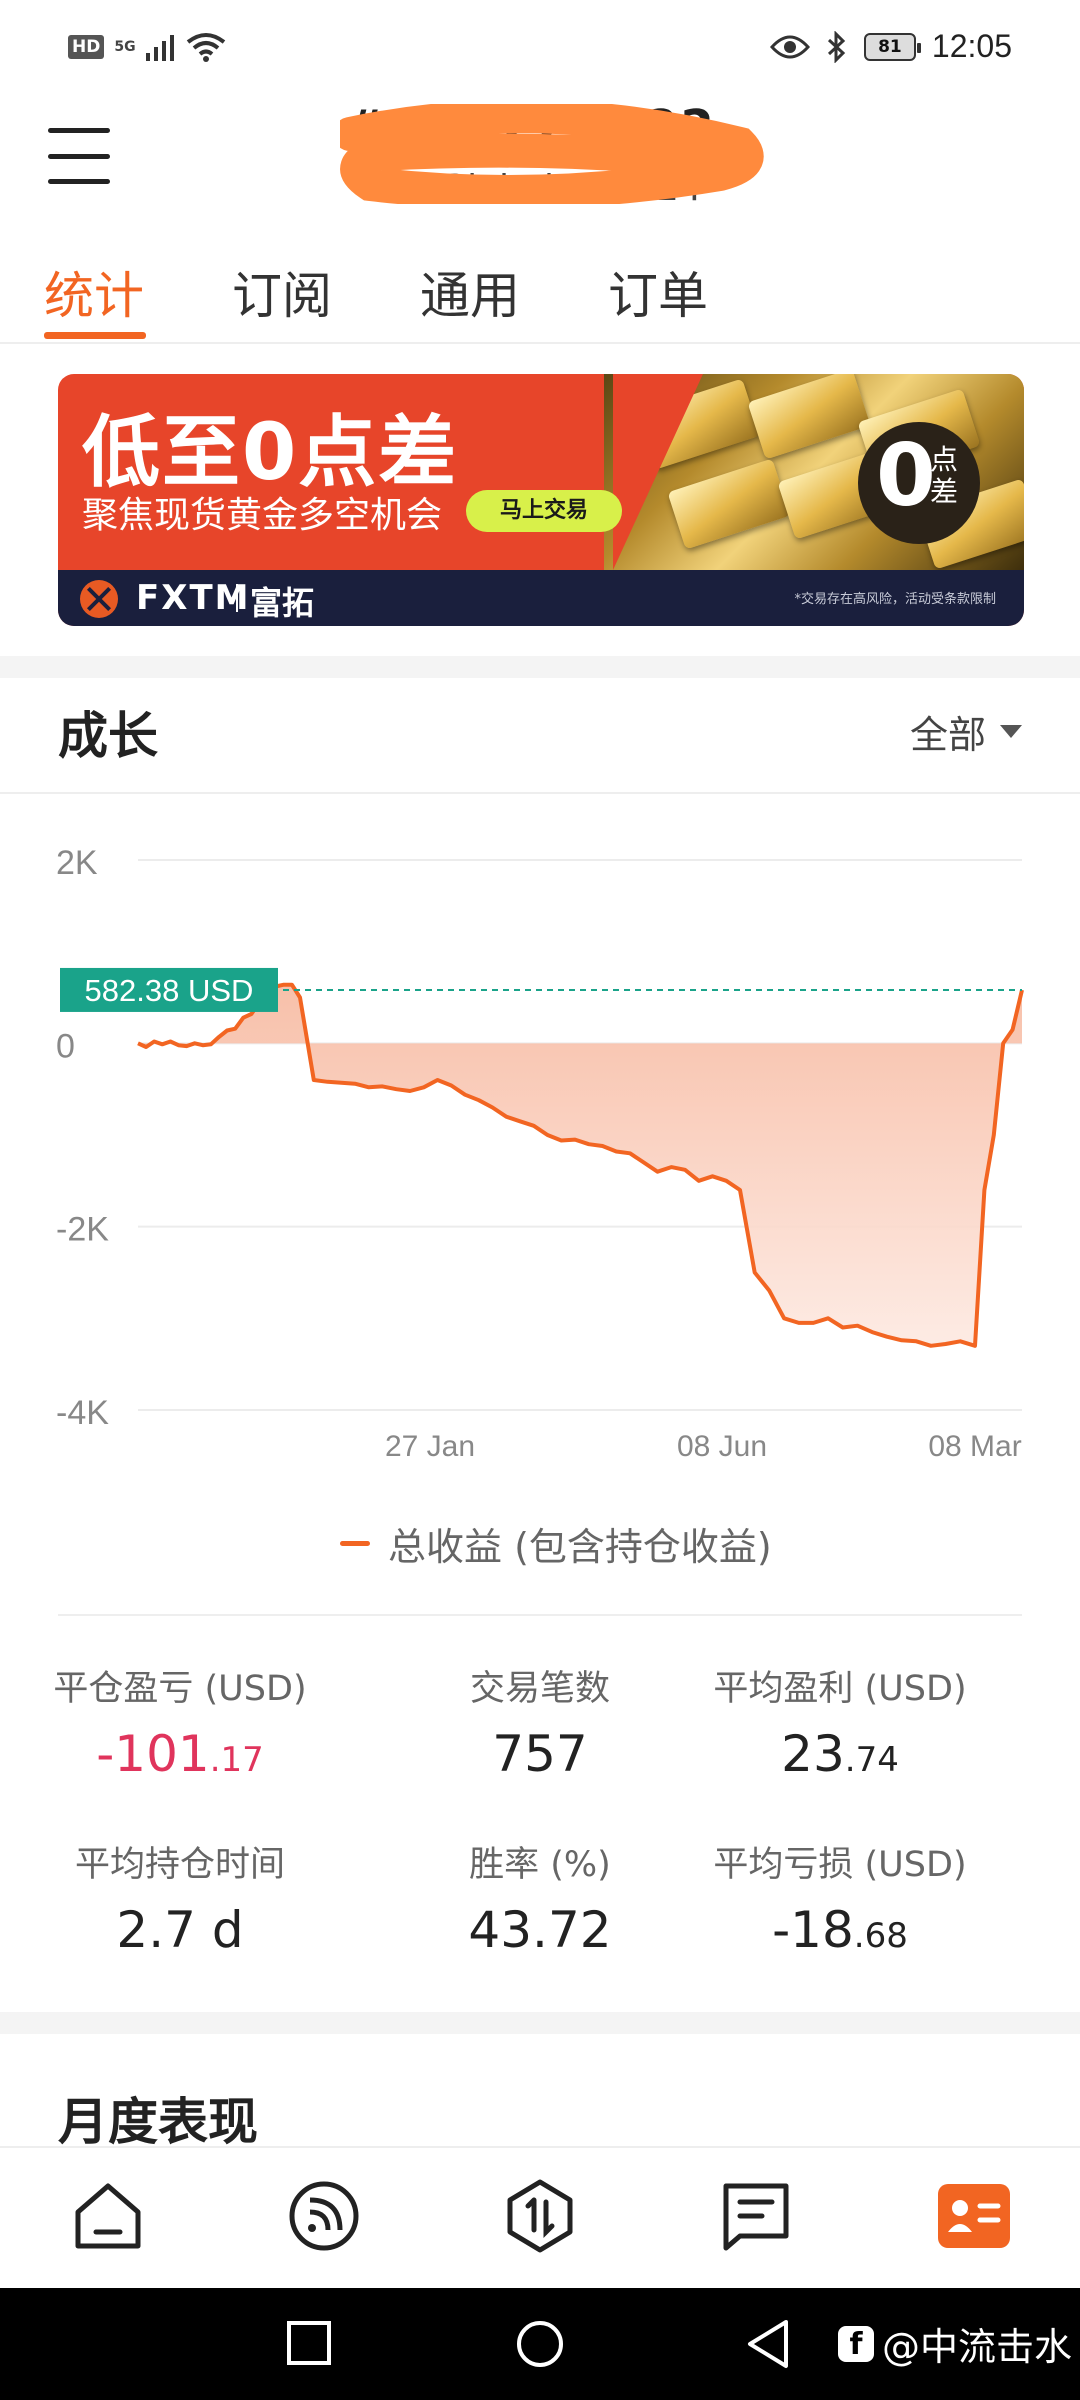  What do you see at coordinates (789, 46) in the screenshot?
I see `eye-icon` at bounding box center [789, 46].